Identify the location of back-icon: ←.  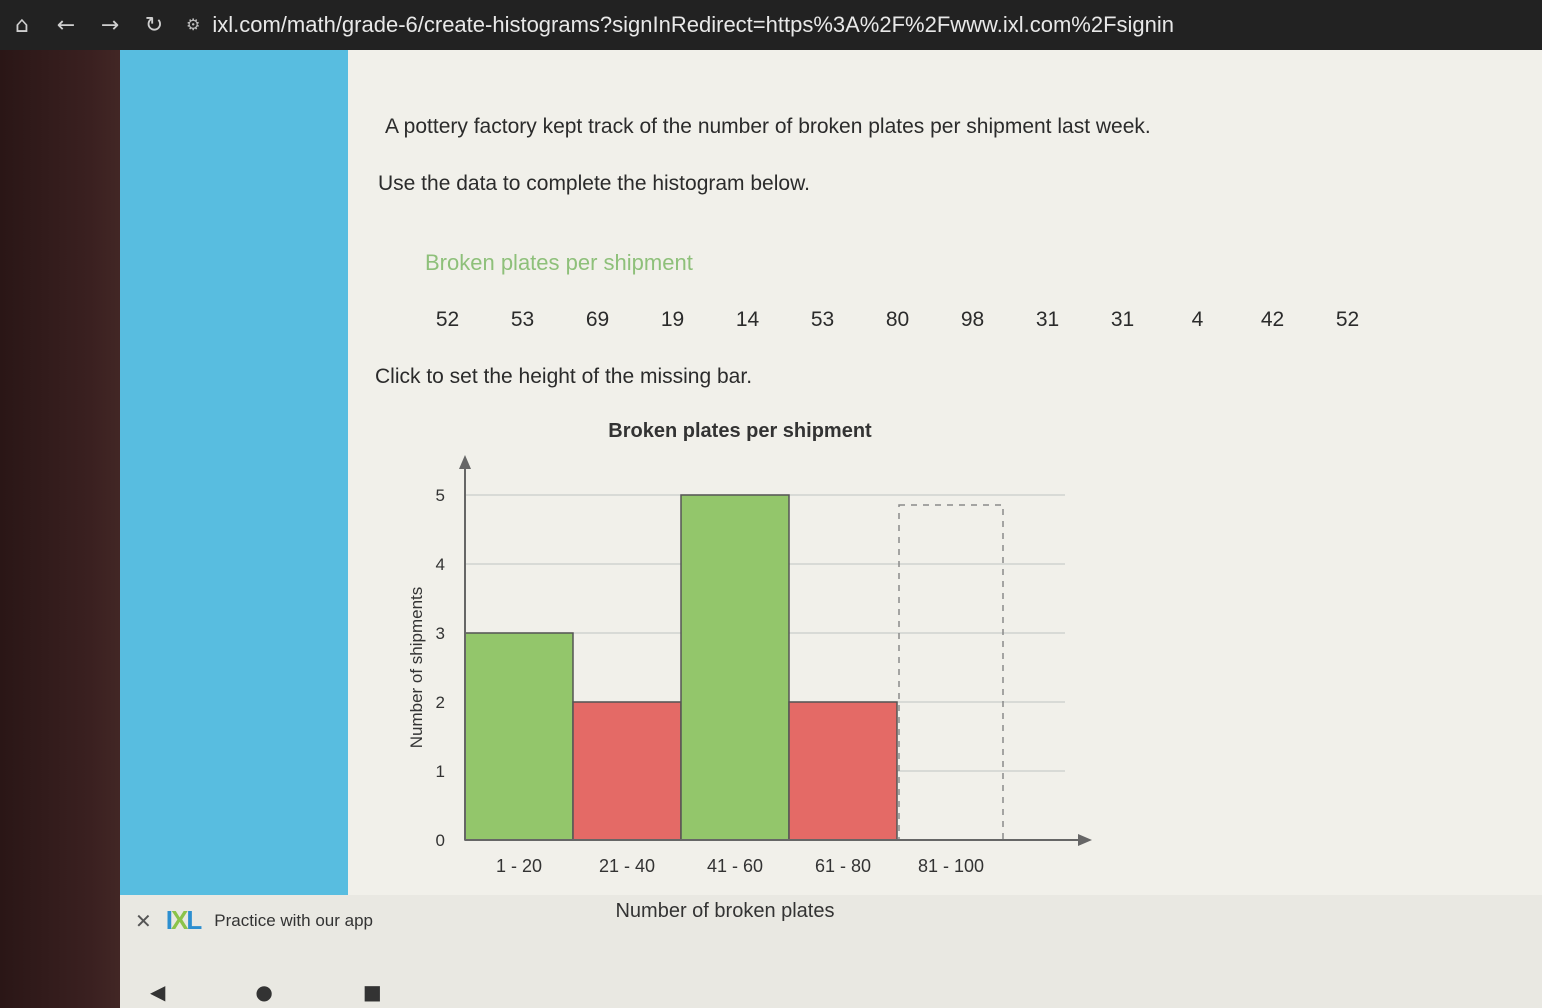
(66, 25).